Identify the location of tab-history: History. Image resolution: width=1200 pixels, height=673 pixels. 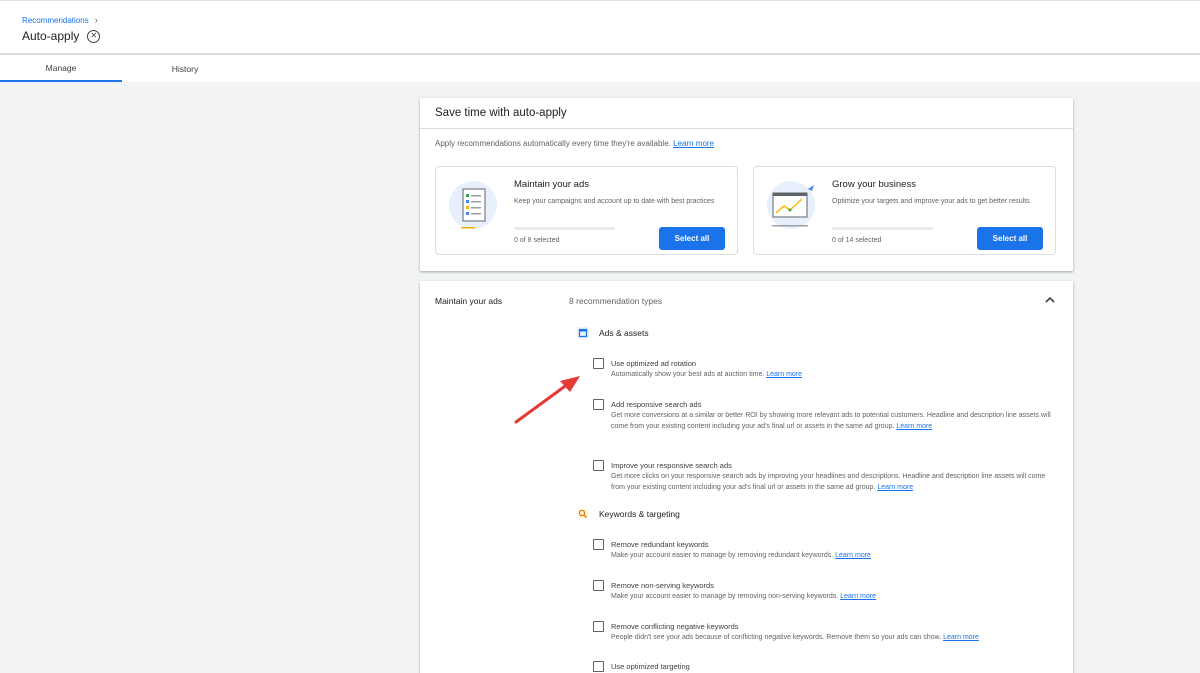
(185, 68).